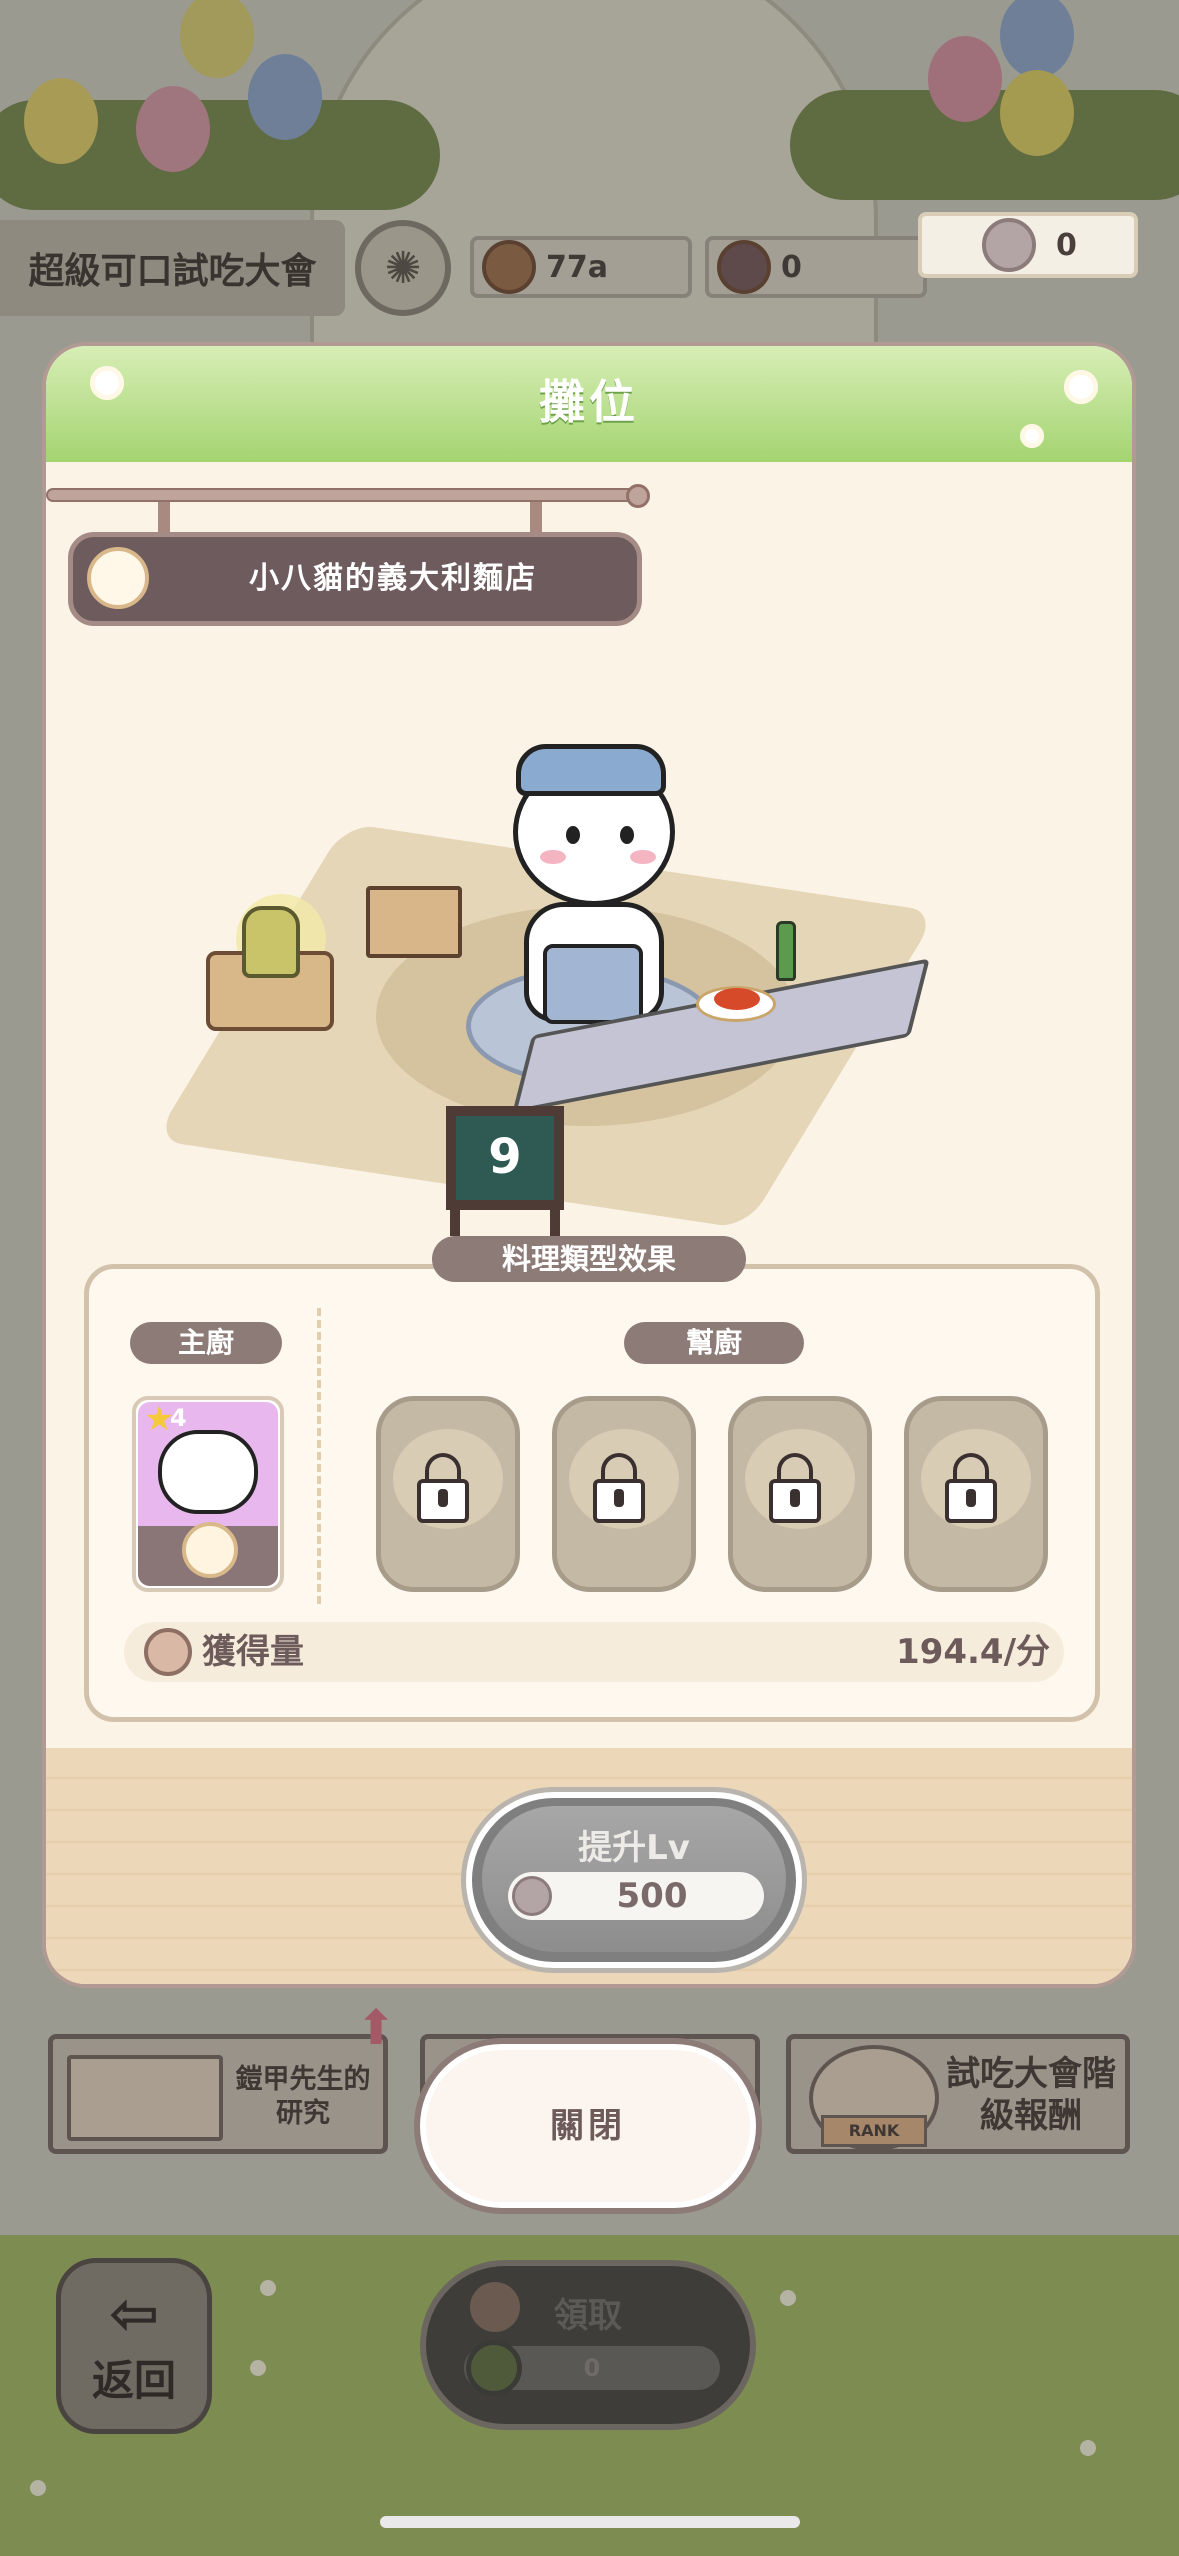 The image size is (1179, 2556). What do you see at coordinates (791, 267) in the screenshot?
I see `hammer-value: 0` at bounding box center [791, 267].